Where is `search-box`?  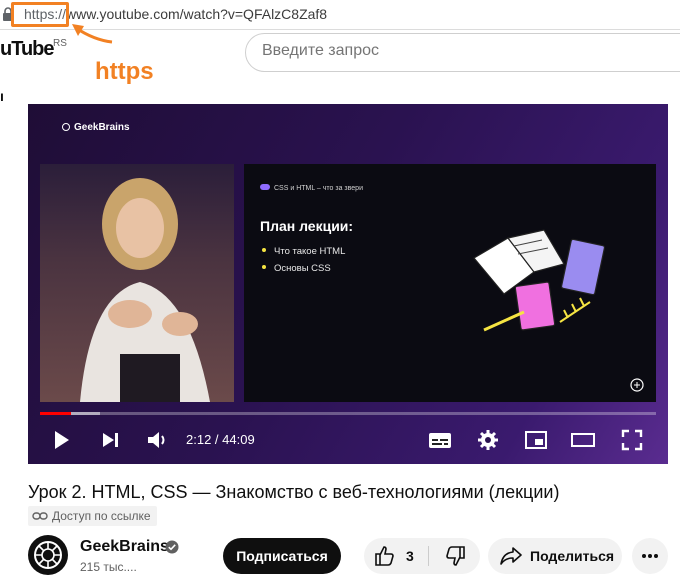 search-box is located at coordinates (462, 52).